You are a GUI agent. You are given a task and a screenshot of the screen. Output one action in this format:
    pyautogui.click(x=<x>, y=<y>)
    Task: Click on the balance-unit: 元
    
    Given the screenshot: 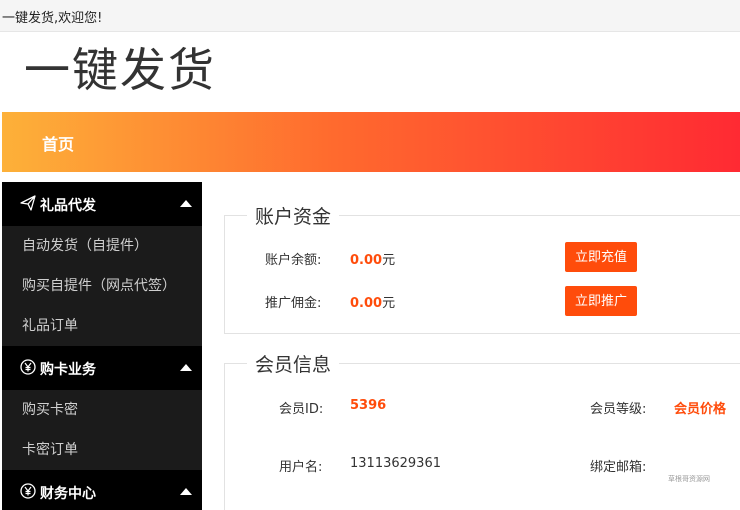 What is the action you would take?
    pyautogui.click(x=389, y=260)
    